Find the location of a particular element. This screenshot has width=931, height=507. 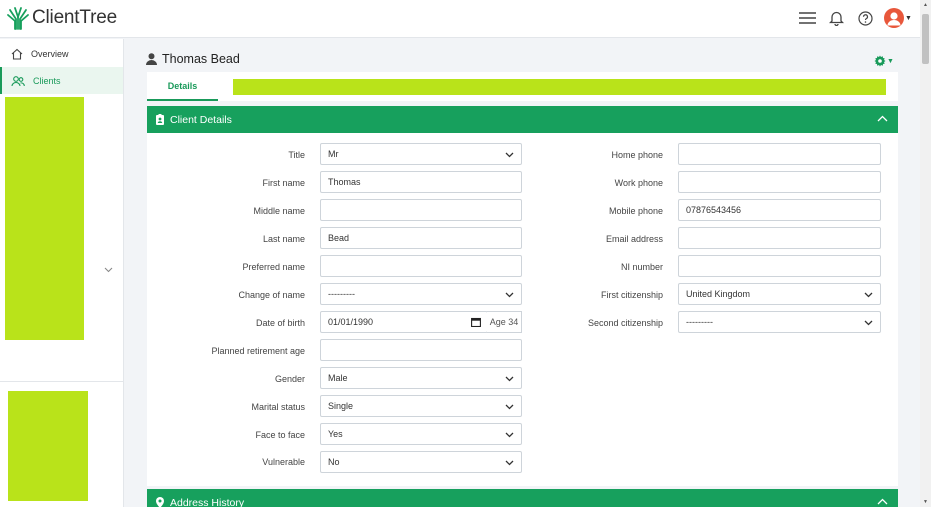

work-phone-label: Work phone is located at coordinates (638, 183).